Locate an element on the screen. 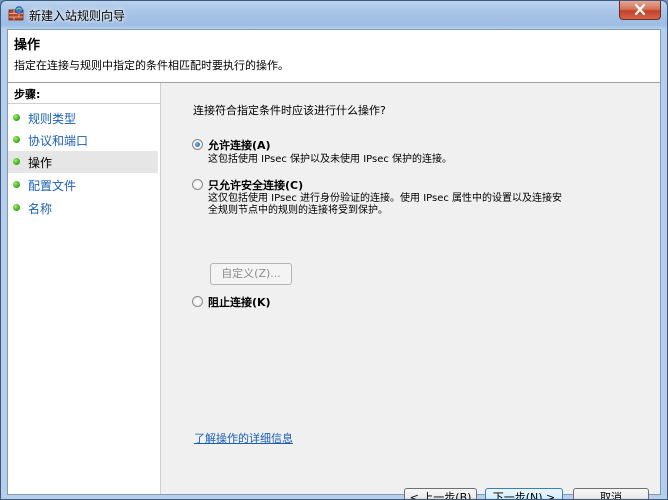 The width and height of the screenshot is (668, 500). cancel-button: 取消 is located at coordinates (611, 493).